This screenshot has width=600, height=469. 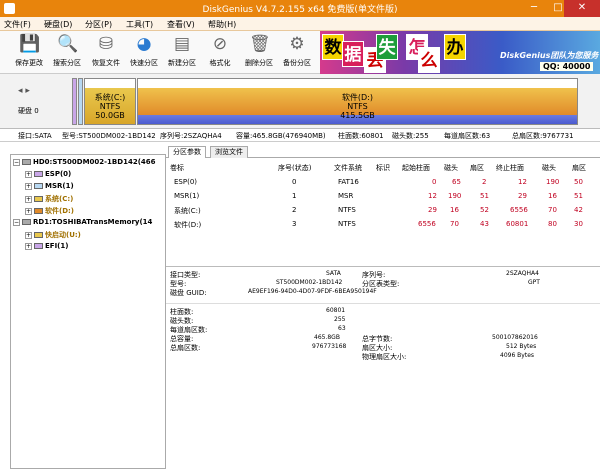 What do you see at coordinates (187, 211) in the screenshot?
I see `row-name: 系统(C:)` at bounding box center [187, 211].